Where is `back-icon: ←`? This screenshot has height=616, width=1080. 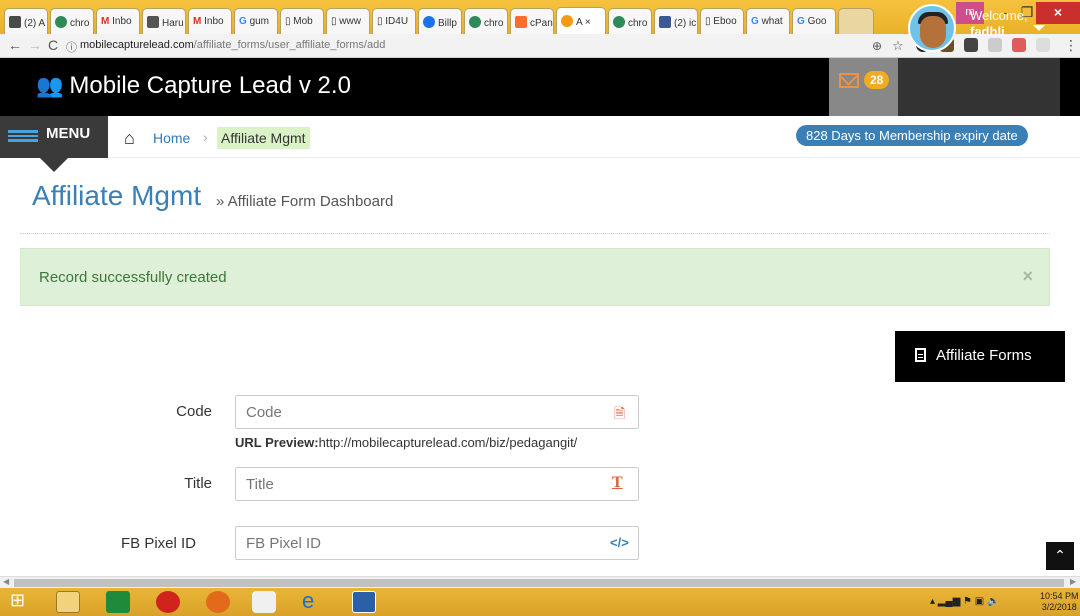 back-icon: ← is located at coordinates (15, 45).